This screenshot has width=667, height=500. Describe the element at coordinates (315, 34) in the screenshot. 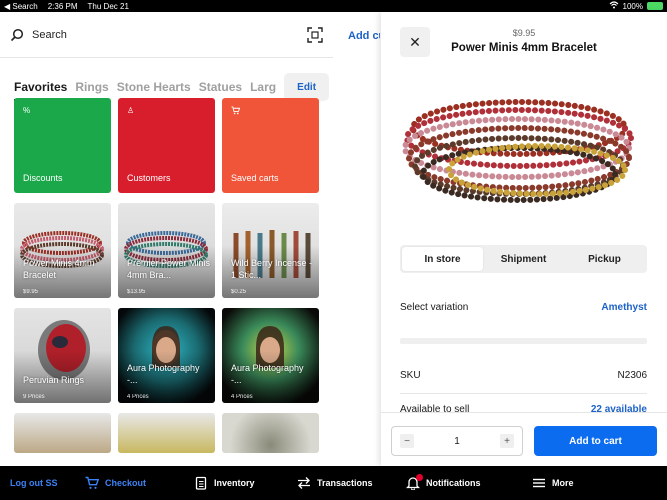

I see `barcode-scan-icon` at that location.